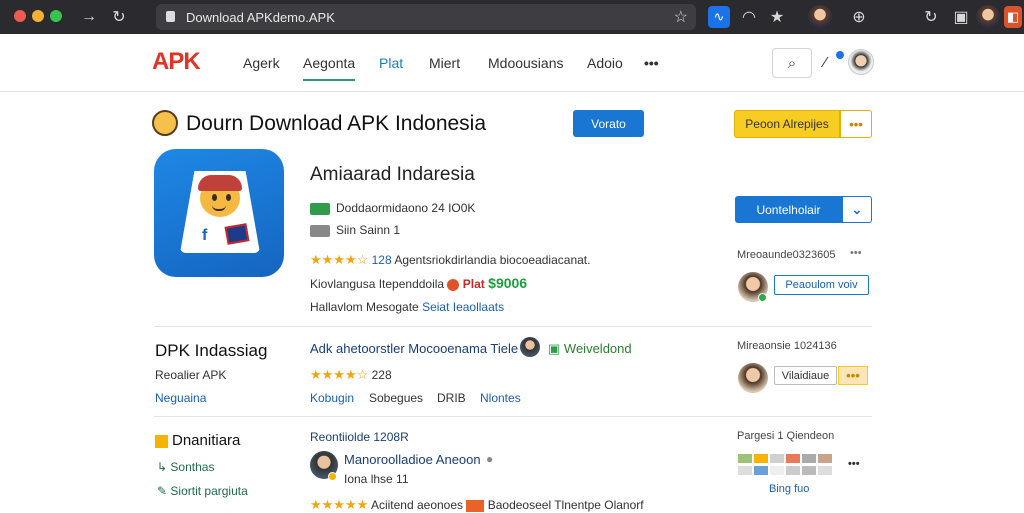  What do you see at coordinates (931, 17) in the screenshot?
I see `refresh-icon: ↻` at bounding box center [931, 17].